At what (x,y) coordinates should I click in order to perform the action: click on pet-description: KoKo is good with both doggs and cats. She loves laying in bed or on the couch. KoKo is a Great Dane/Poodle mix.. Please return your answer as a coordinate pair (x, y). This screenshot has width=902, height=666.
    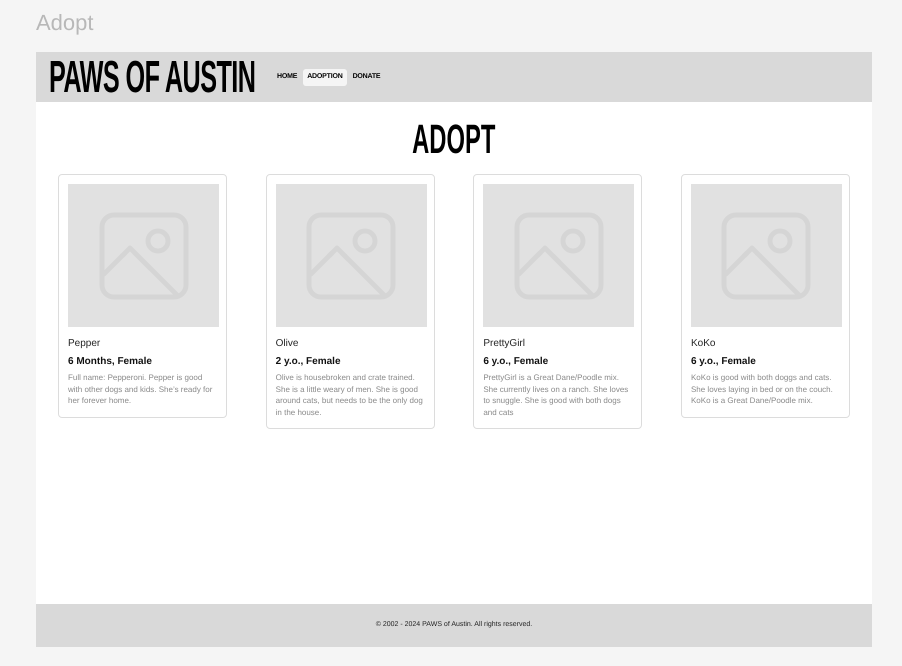
    Looking at the image, I should click on (762, 389).